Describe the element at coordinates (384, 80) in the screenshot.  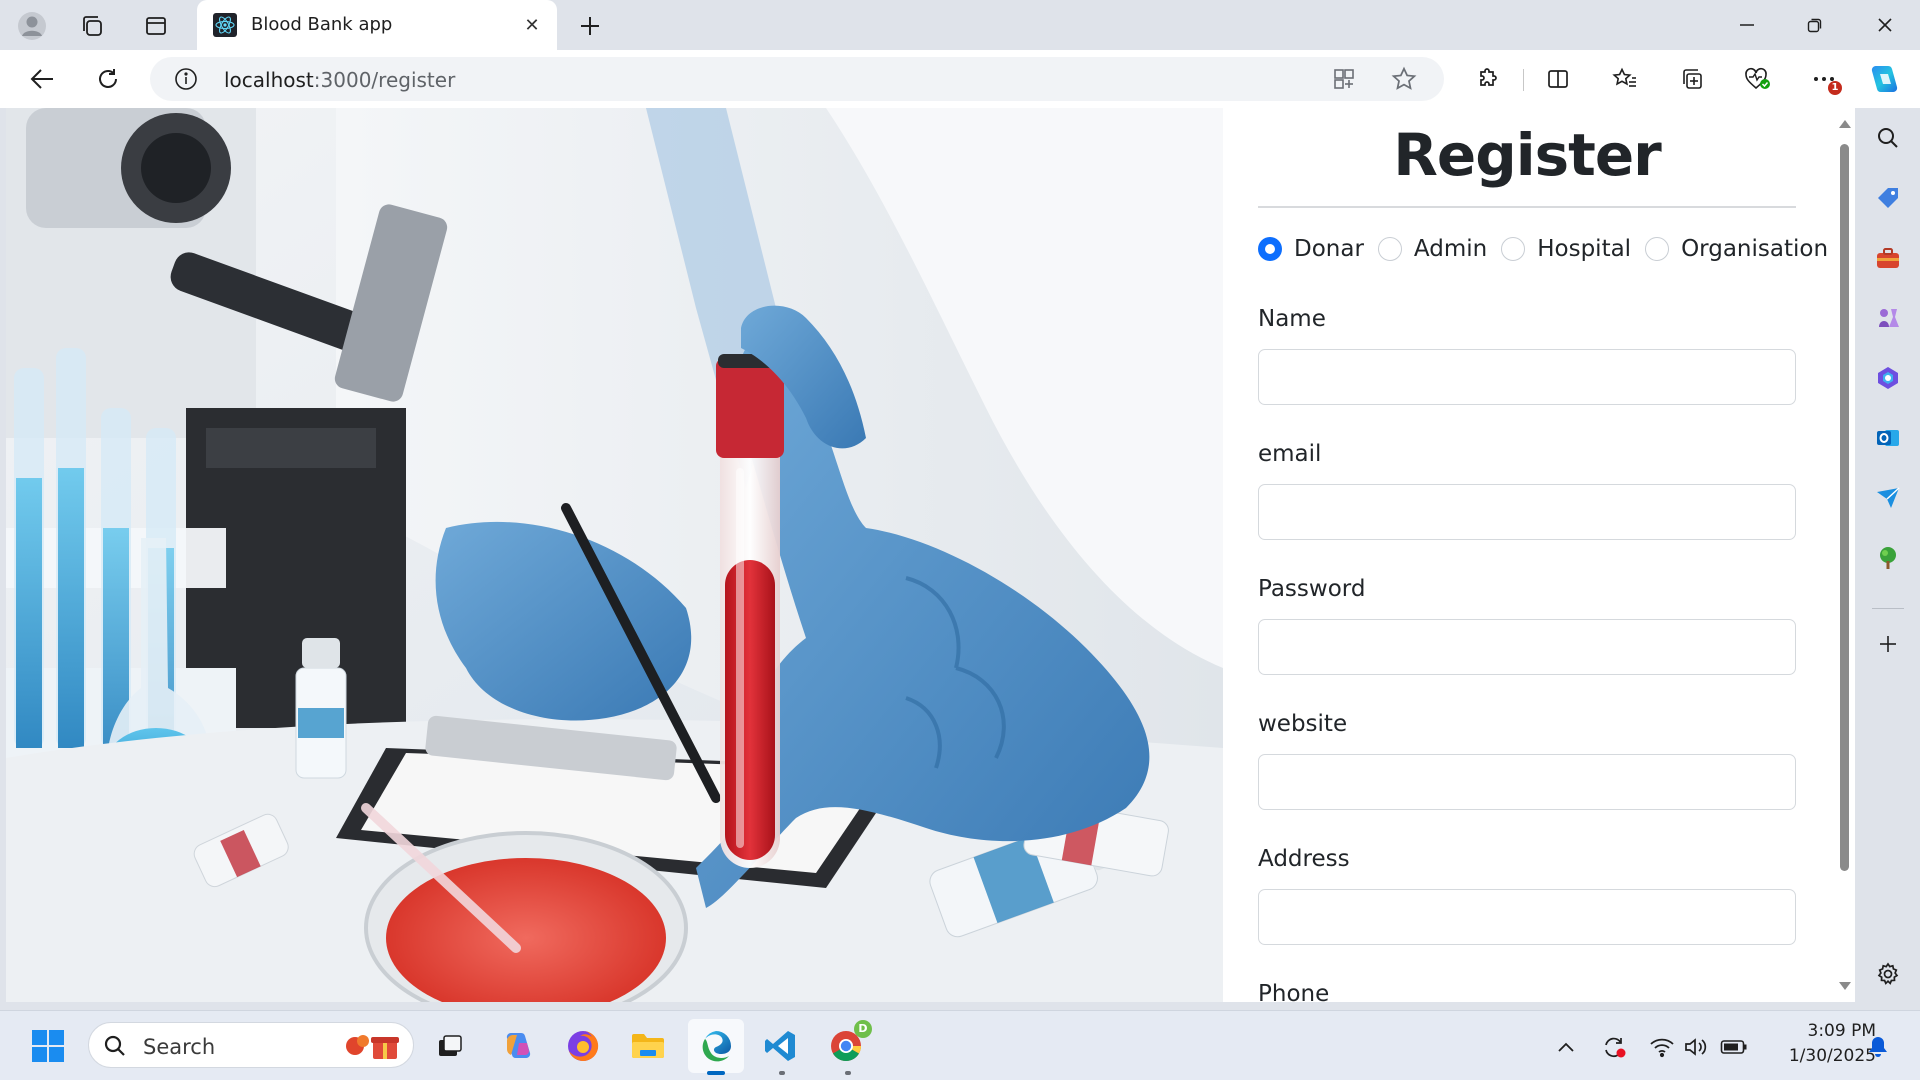
I see `url-path: :3000/register` at that location.